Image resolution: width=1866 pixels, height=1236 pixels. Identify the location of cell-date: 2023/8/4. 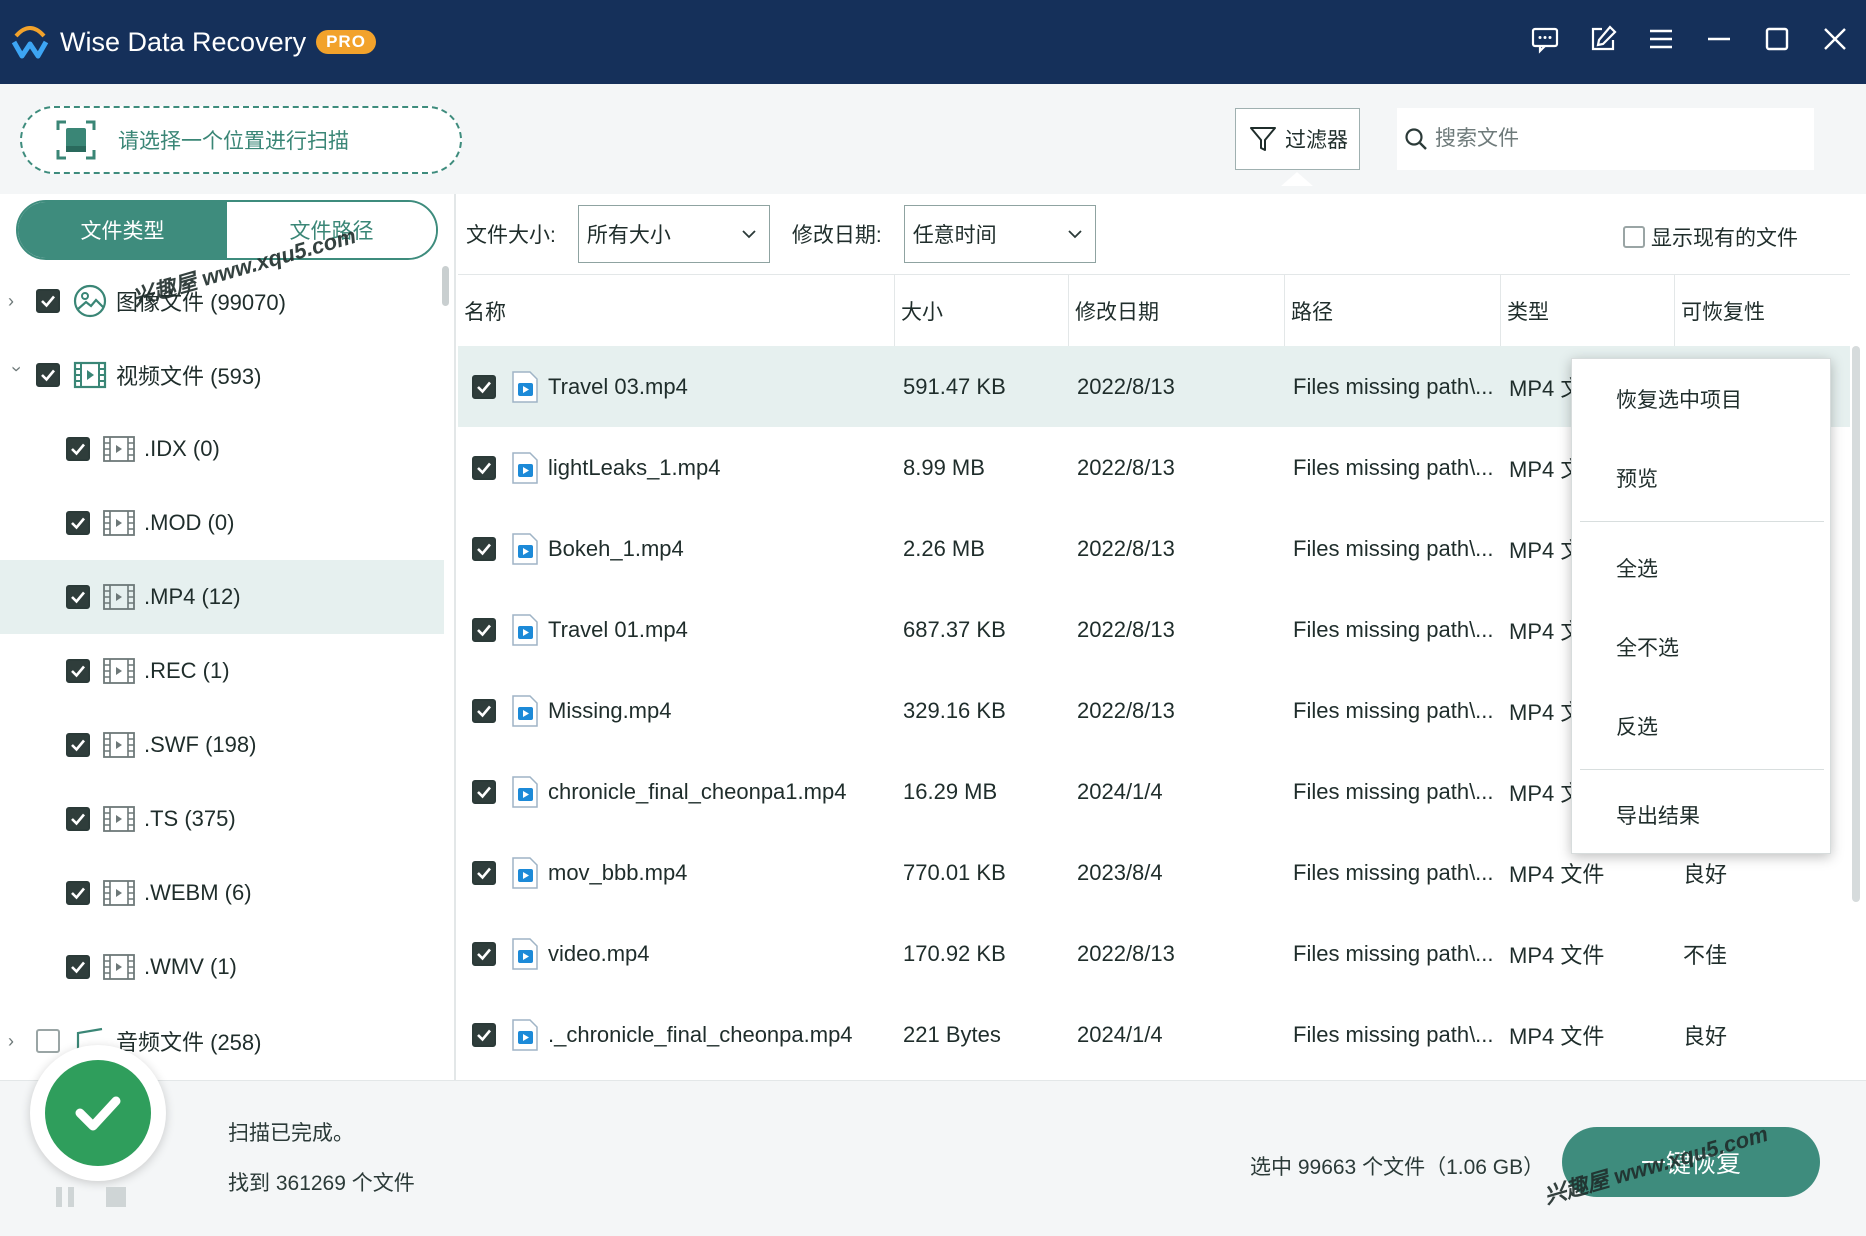
(1120, 872).